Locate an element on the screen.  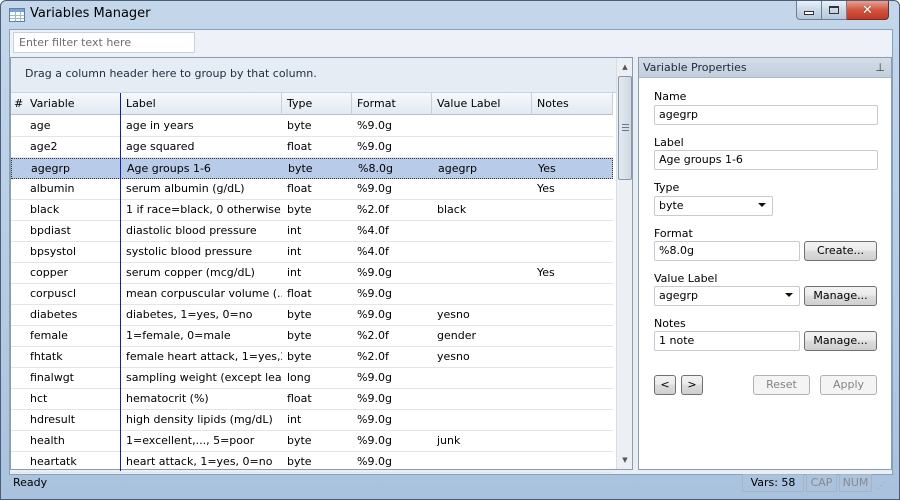
maximize-button is located at coordinates (834, 10).